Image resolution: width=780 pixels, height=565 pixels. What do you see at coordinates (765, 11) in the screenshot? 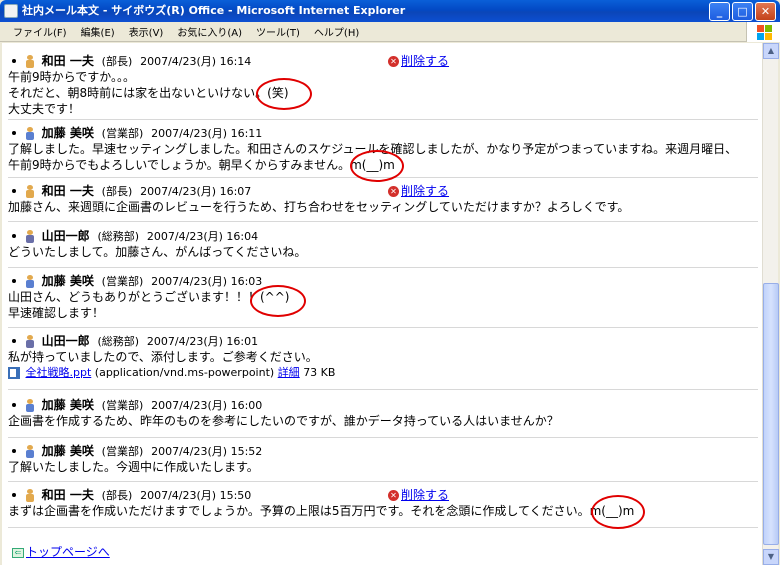
I see `close-button: ✕` at bounding box center [765, 11].